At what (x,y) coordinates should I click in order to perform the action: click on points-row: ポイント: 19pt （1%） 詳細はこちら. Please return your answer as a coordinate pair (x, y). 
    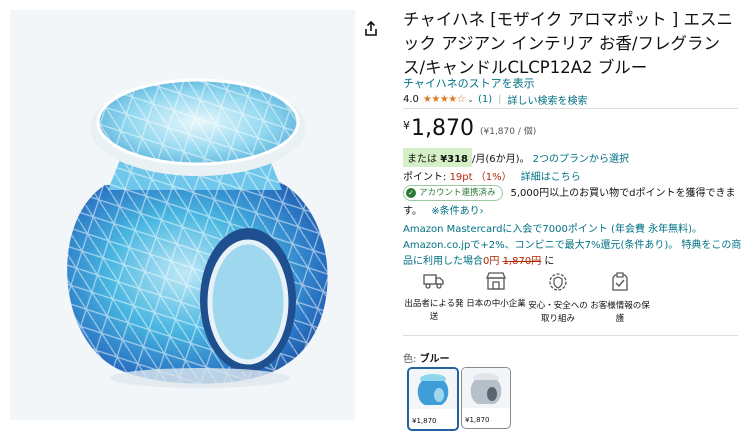
    Looking at the image, I should click on (492, 175).